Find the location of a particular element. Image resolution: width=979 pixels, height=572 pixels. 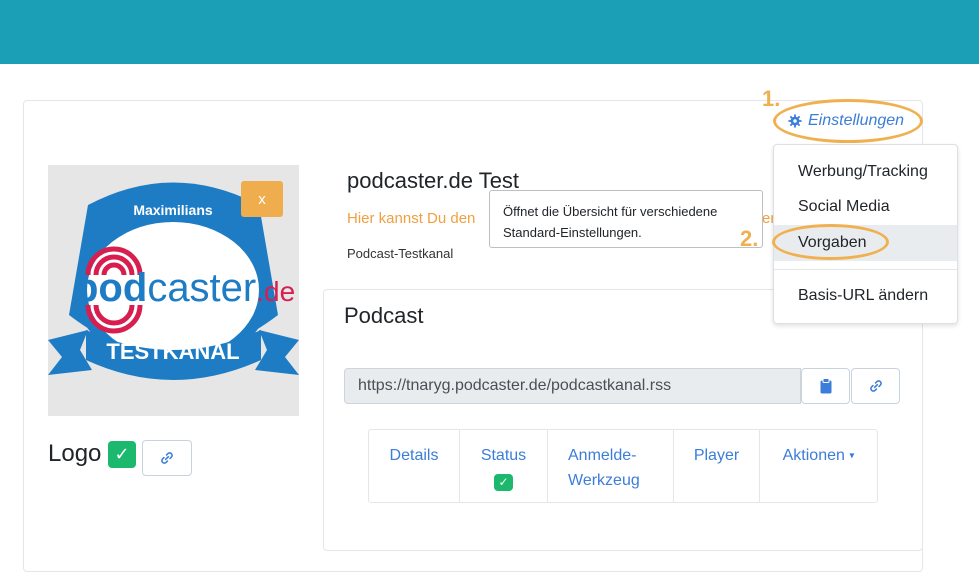

tab-anmelde-label-2: Werkzeug is located at coordinates (604, 480).